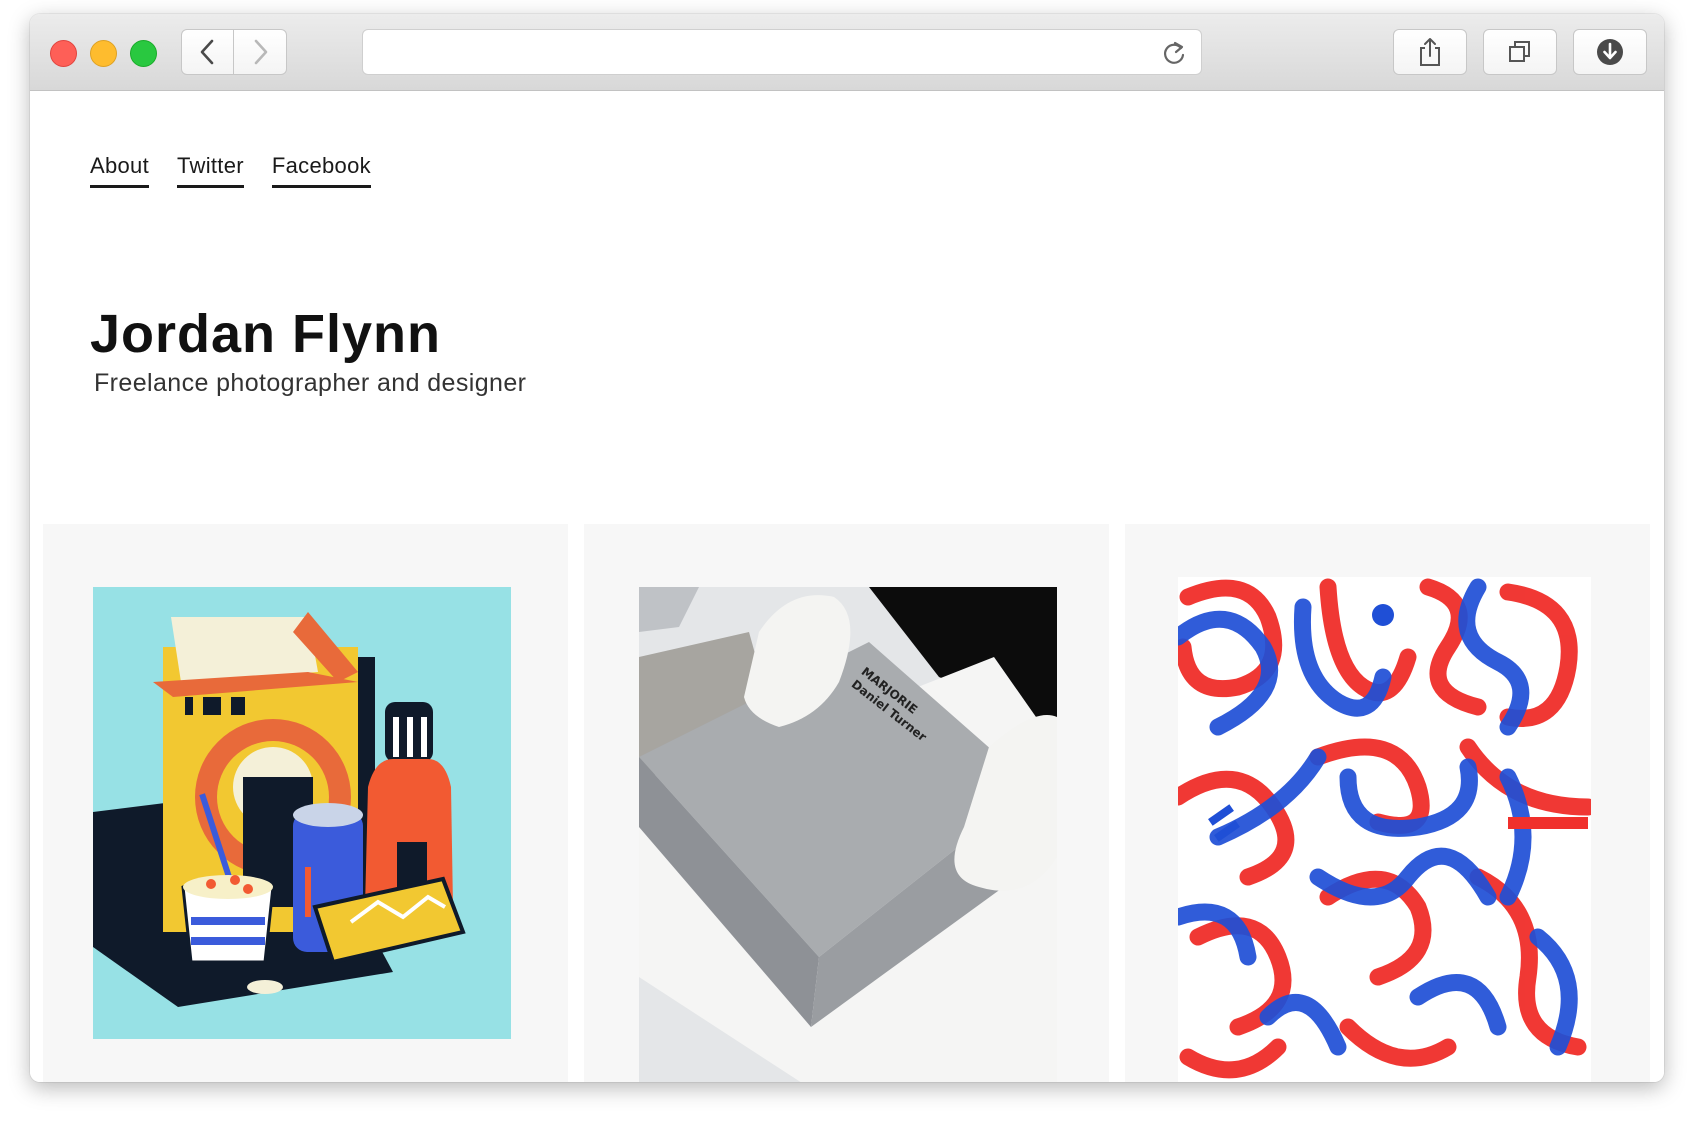  I want to click on zoom-window-button, so click(143, 53).